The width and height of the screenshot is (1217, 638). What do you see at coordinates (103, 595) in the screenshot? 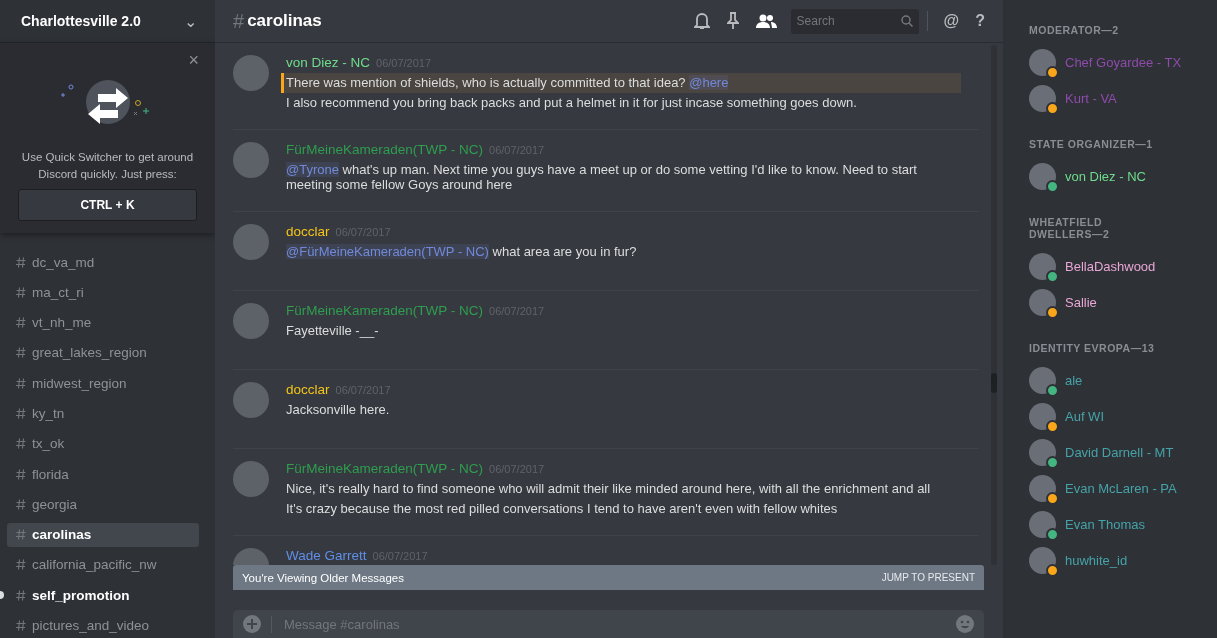
I see `channel-item: self_promotion` at bounding box center [103, 595].